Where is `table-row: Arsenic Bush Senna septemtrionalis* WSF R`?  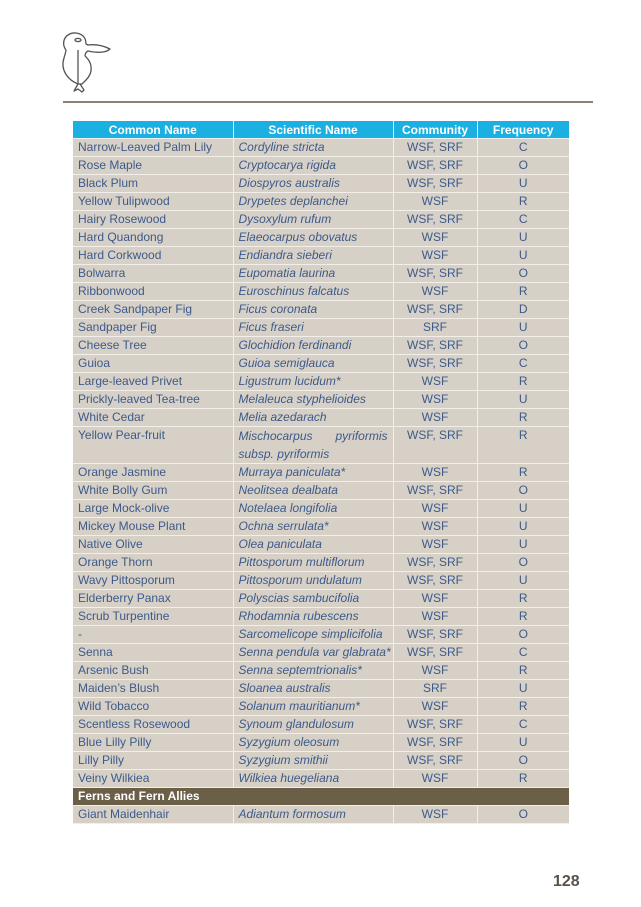 table-row: Arsenic Bush Senna septemtrionalis* WSF R is located at coordinates (321, 670).